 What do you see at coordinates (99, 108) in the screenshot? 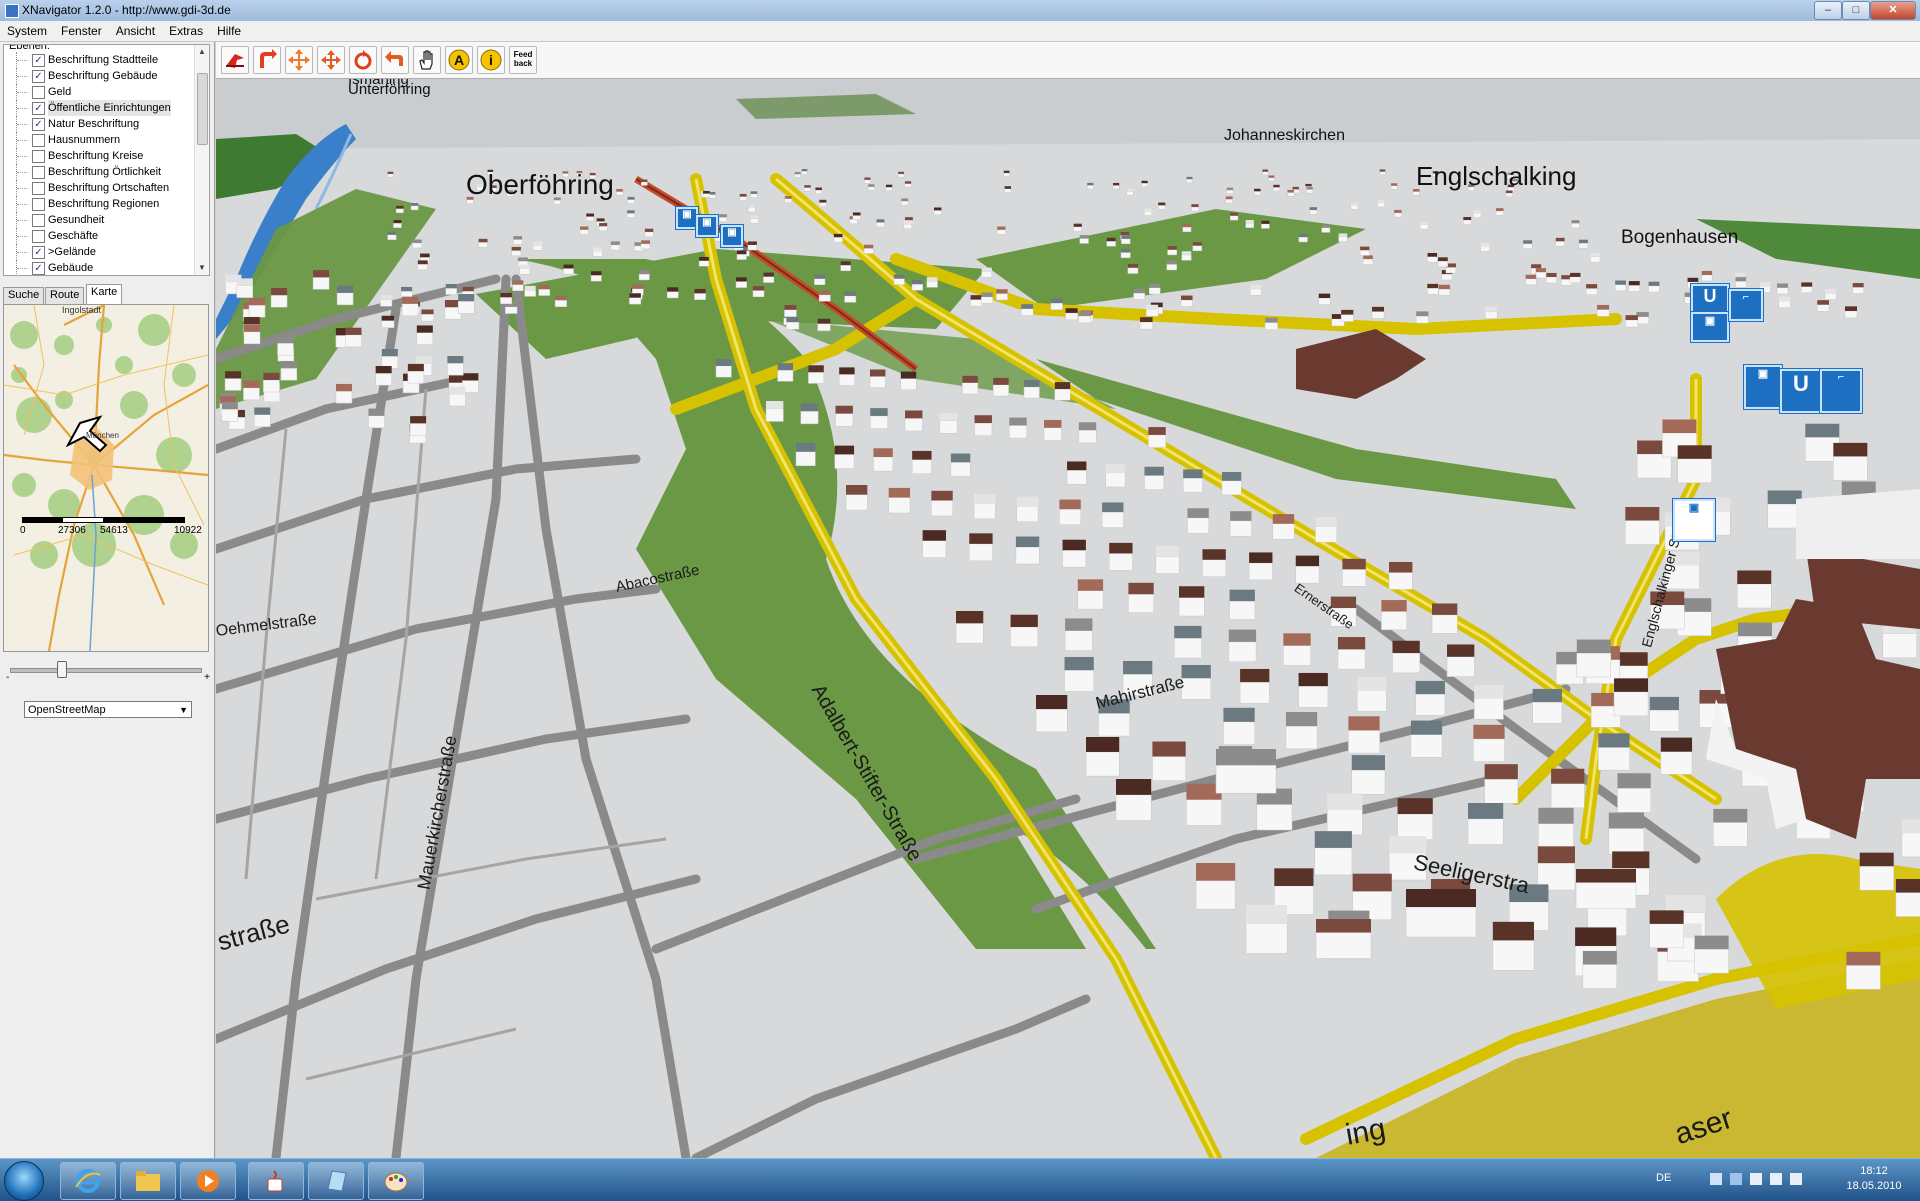
I see `layer-row: ✓ Öffentliche Einrichtungen` at bounding box center [99, 108].